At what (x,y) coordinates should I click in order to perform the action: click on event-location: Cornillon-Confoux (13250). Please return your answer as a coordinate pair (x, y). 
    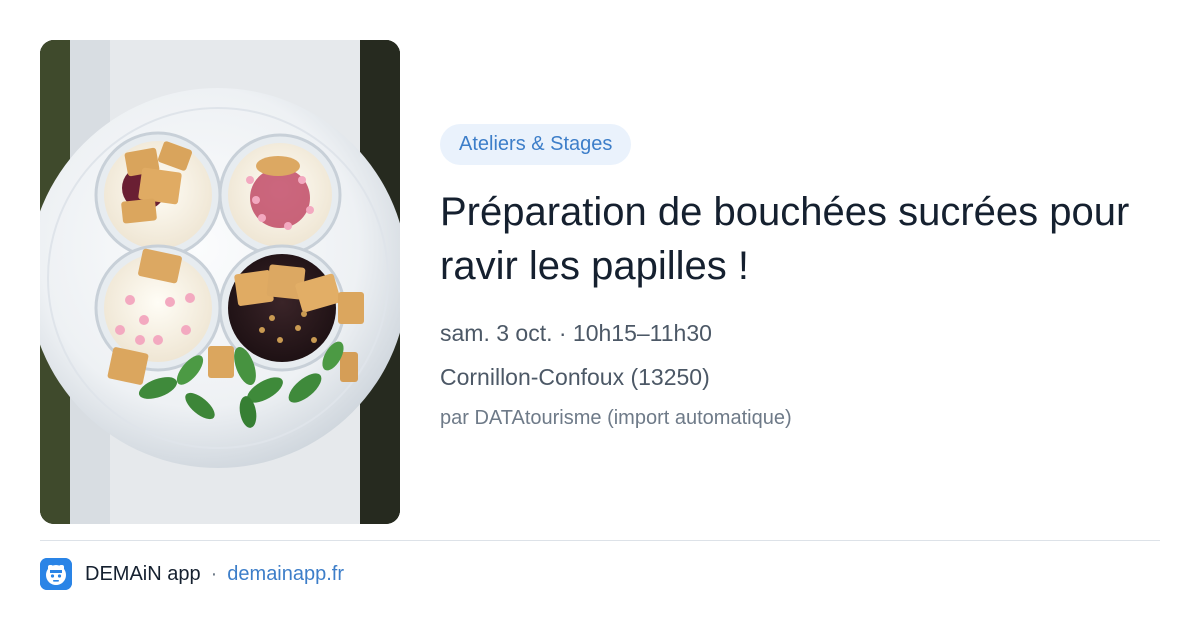
    Looking at the image, I should click on (575, 377).